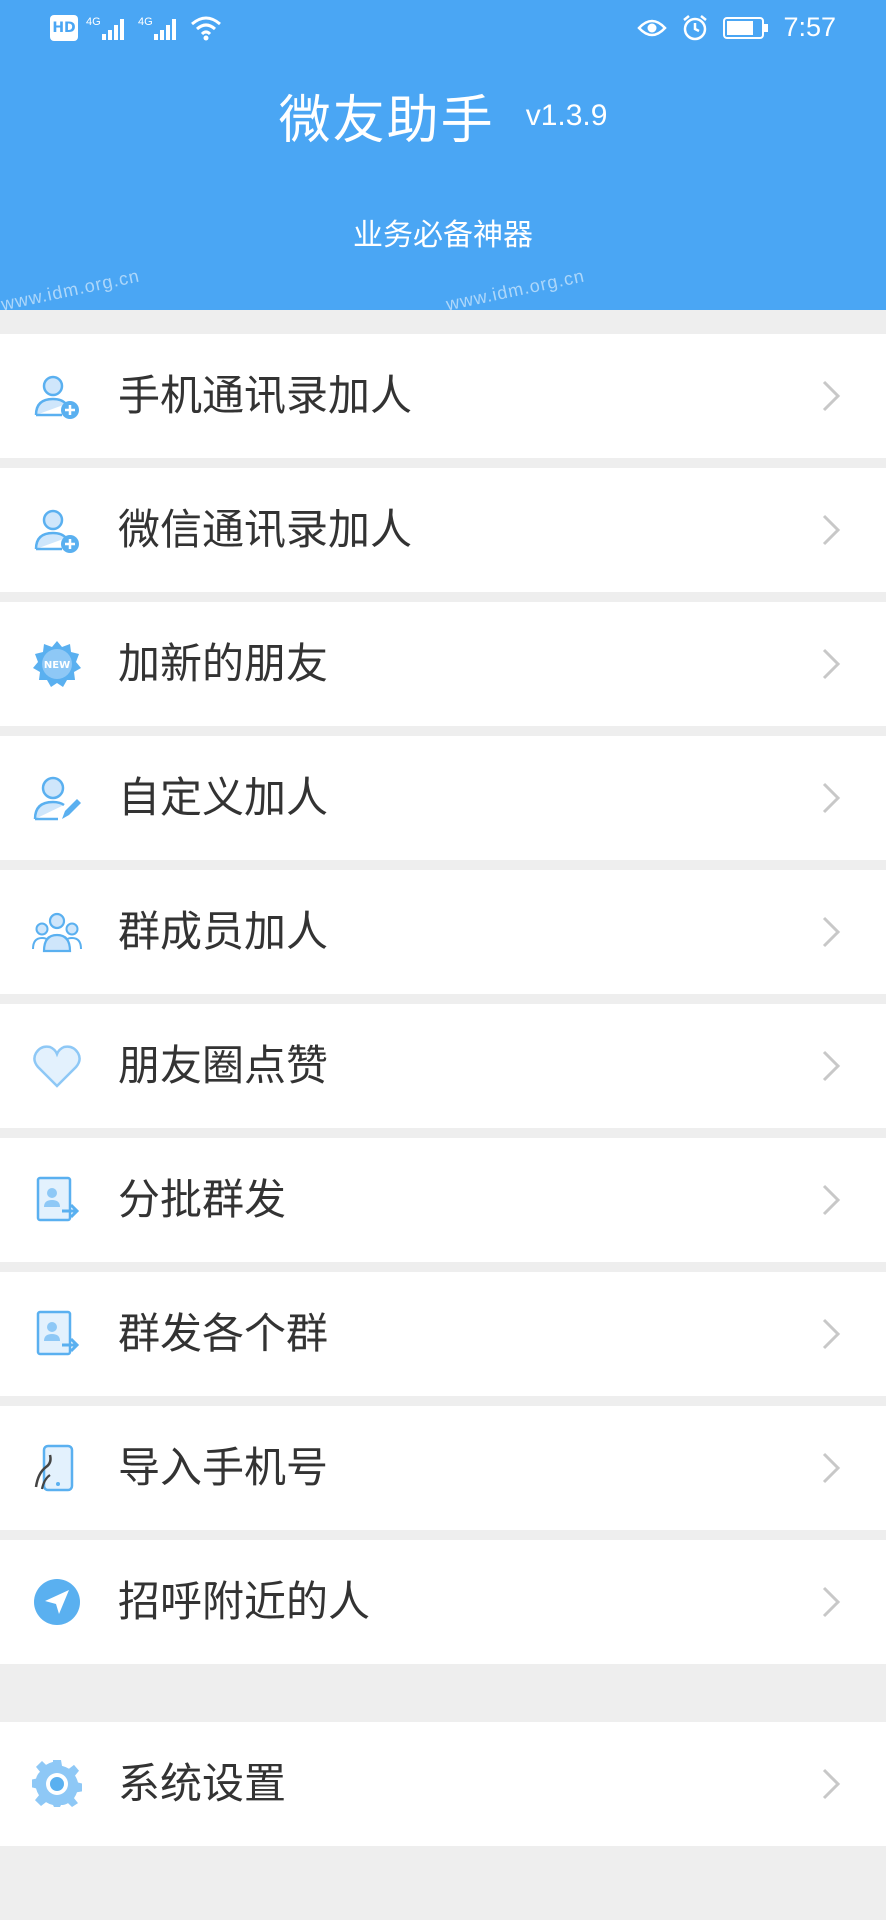 The width and height of the screenshot is (886, 1920). Describe the element at coordinates (223, 1065) in the screenshot. I see `menu-item-label: 朋友圈点赞` at that location.